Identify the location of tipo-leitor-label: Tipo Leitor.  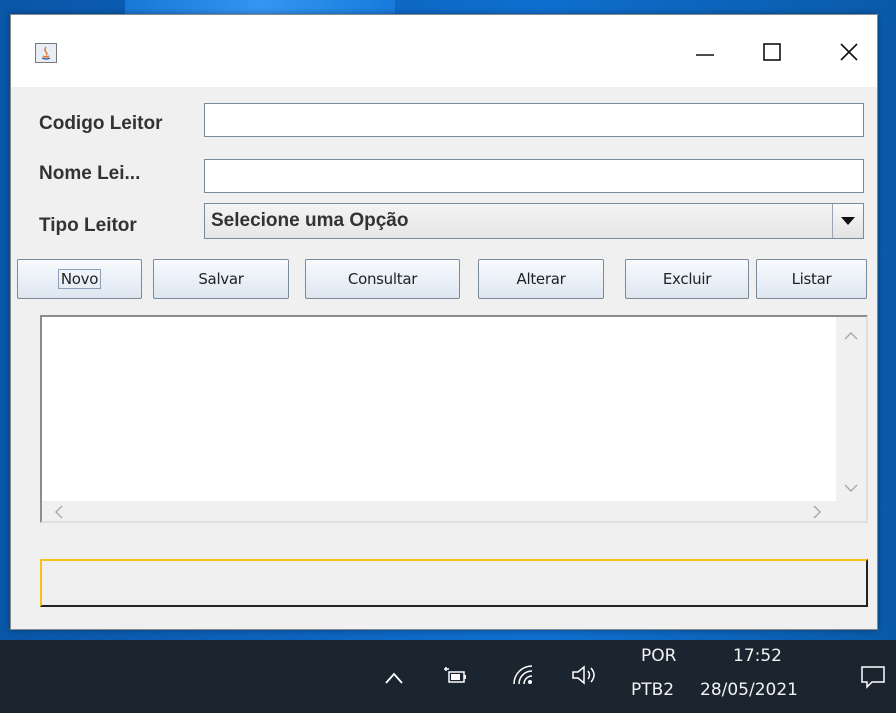
(88, 225).